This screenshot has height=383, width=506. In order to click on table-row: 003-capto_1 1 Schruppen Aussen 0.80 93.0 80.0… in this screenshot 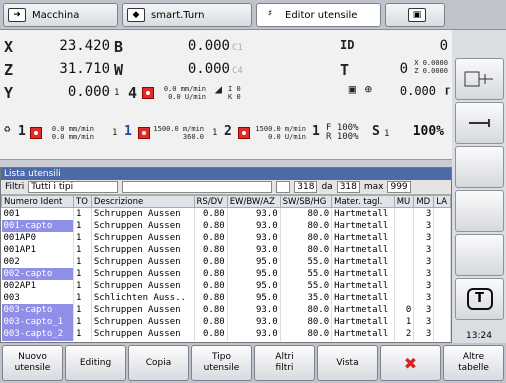, I will do `click(226, 322)`.